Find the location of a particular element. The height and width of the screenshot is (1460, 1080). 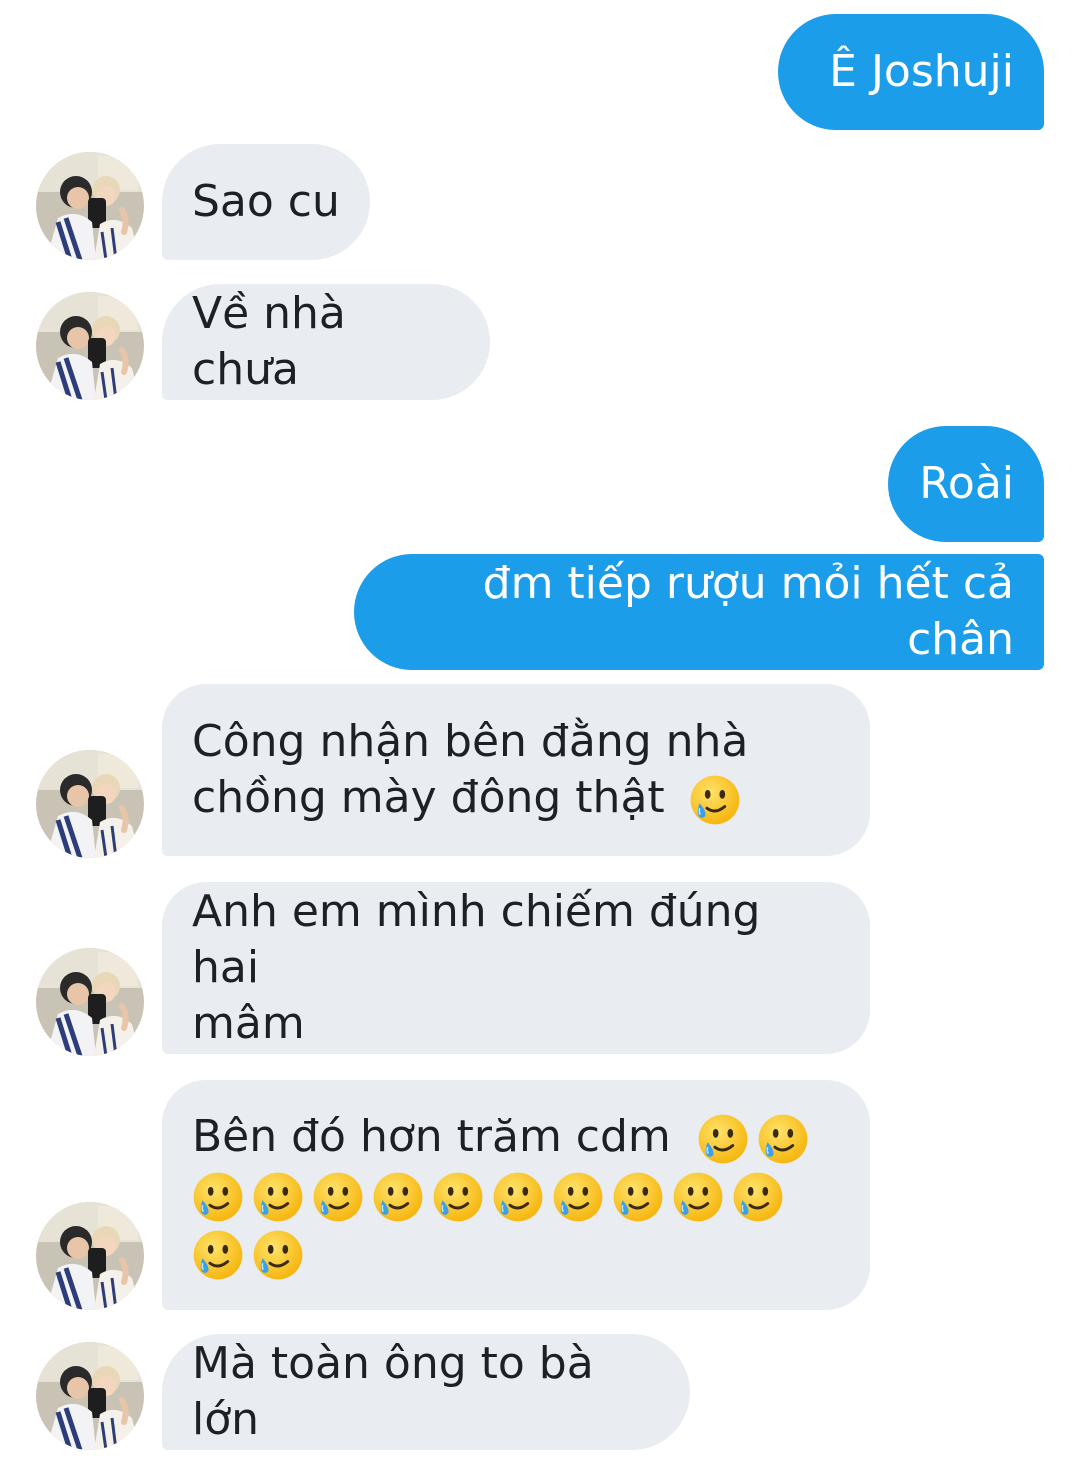

outgoing-message-bubble: Roài is located at coordinates (966, 484).